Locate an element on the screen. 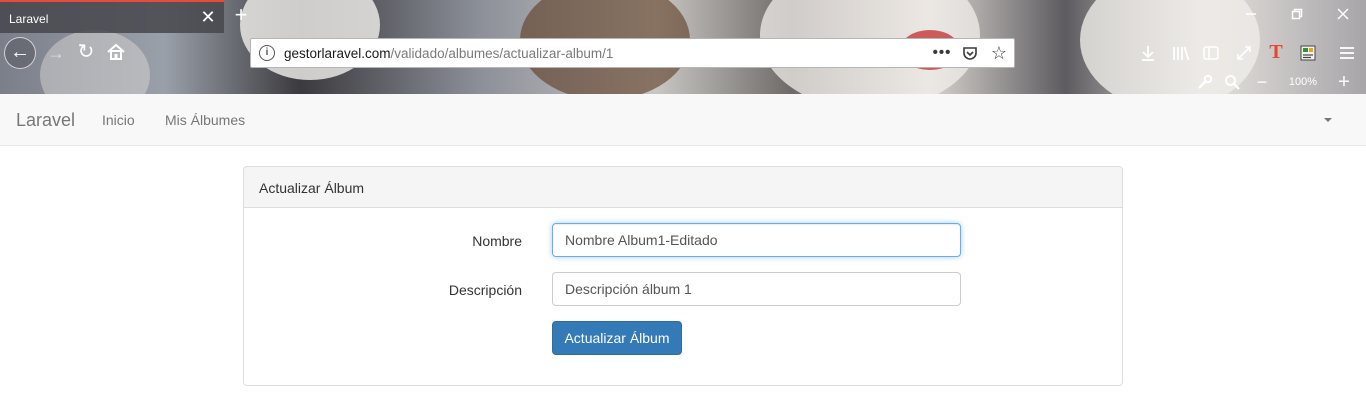 This screenshot has height=410, width=1366. close-icon is located at coordinates (1343, 14).